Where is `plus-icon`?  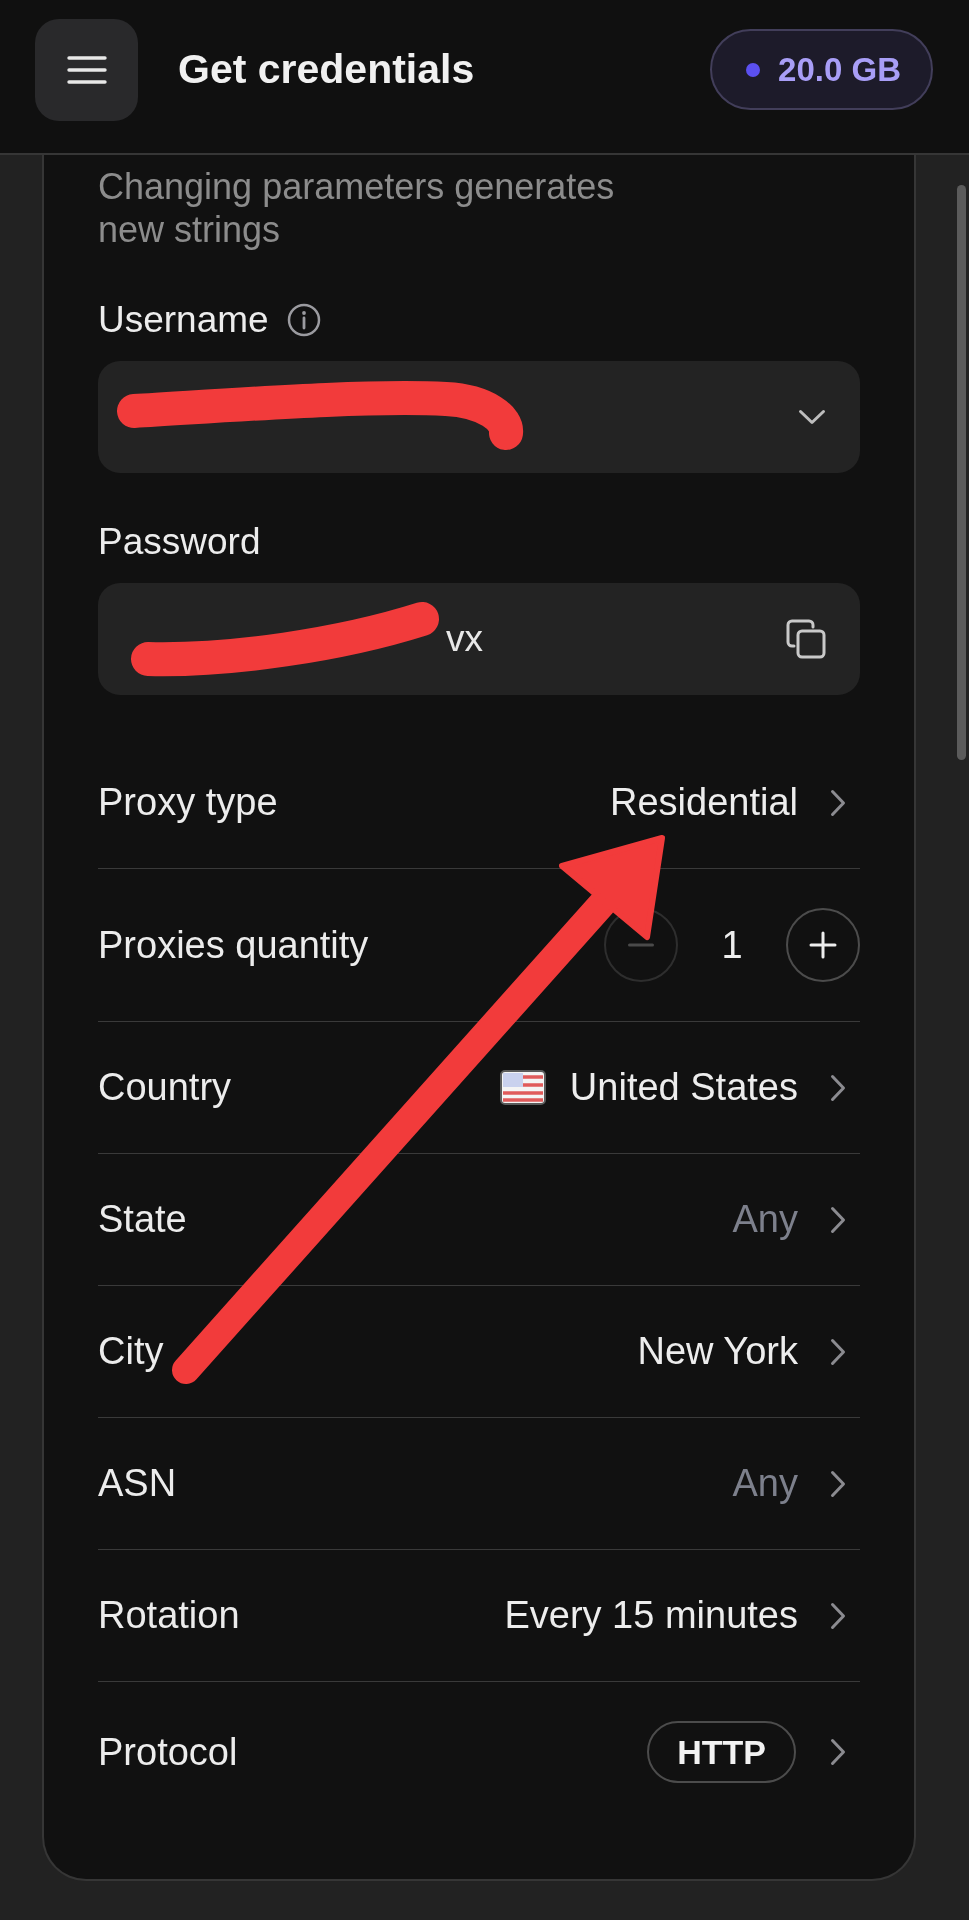
plus-icon is located at coordinates (823, 945).